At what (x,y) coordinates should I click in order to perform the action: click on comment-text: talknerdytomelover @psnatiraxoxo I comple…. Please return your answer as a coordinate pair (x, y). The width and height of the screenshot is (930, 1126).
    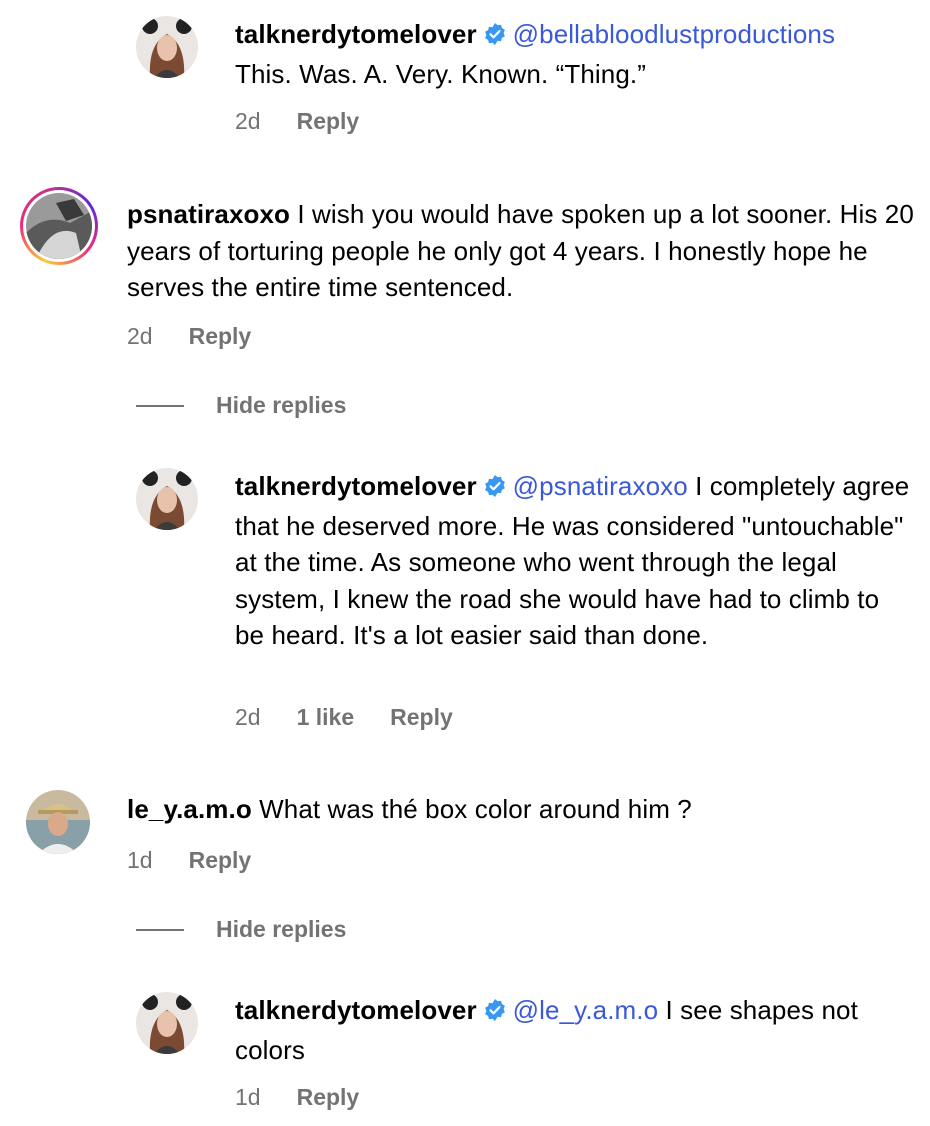
    Looking at the image, I should click on (575, 561).